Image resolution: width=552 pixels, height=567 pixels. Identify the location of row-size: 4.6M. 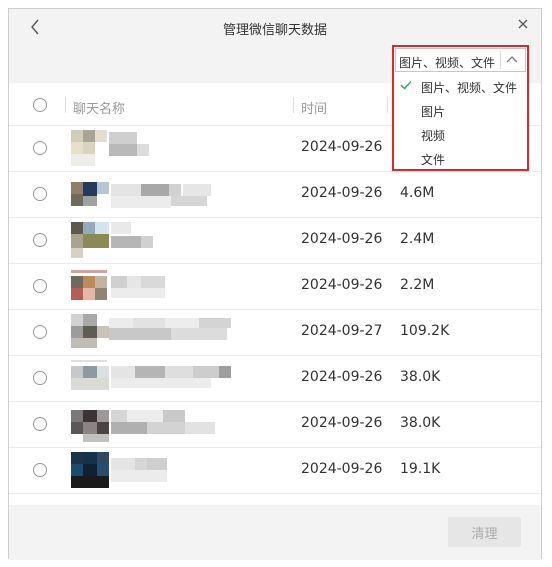
(417, 193).